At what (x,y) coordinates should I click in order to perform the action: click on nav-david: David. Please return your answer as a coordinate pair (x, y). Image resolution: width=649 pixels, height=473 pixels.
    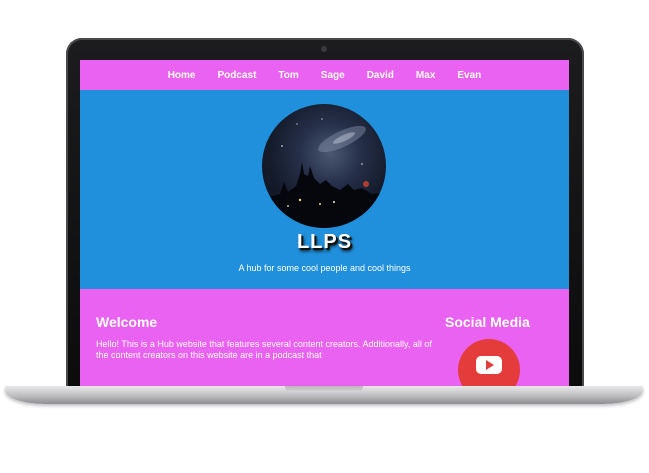
    Looking at the image, I should click on (380, 75).